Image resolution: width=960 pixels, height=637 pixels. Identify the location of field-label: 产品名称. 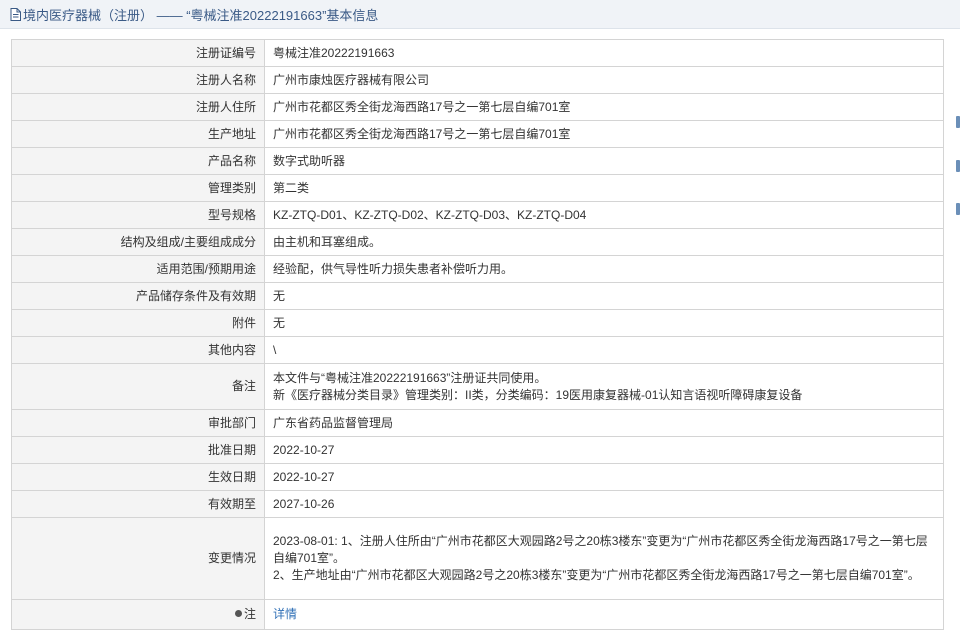
(138, 161).